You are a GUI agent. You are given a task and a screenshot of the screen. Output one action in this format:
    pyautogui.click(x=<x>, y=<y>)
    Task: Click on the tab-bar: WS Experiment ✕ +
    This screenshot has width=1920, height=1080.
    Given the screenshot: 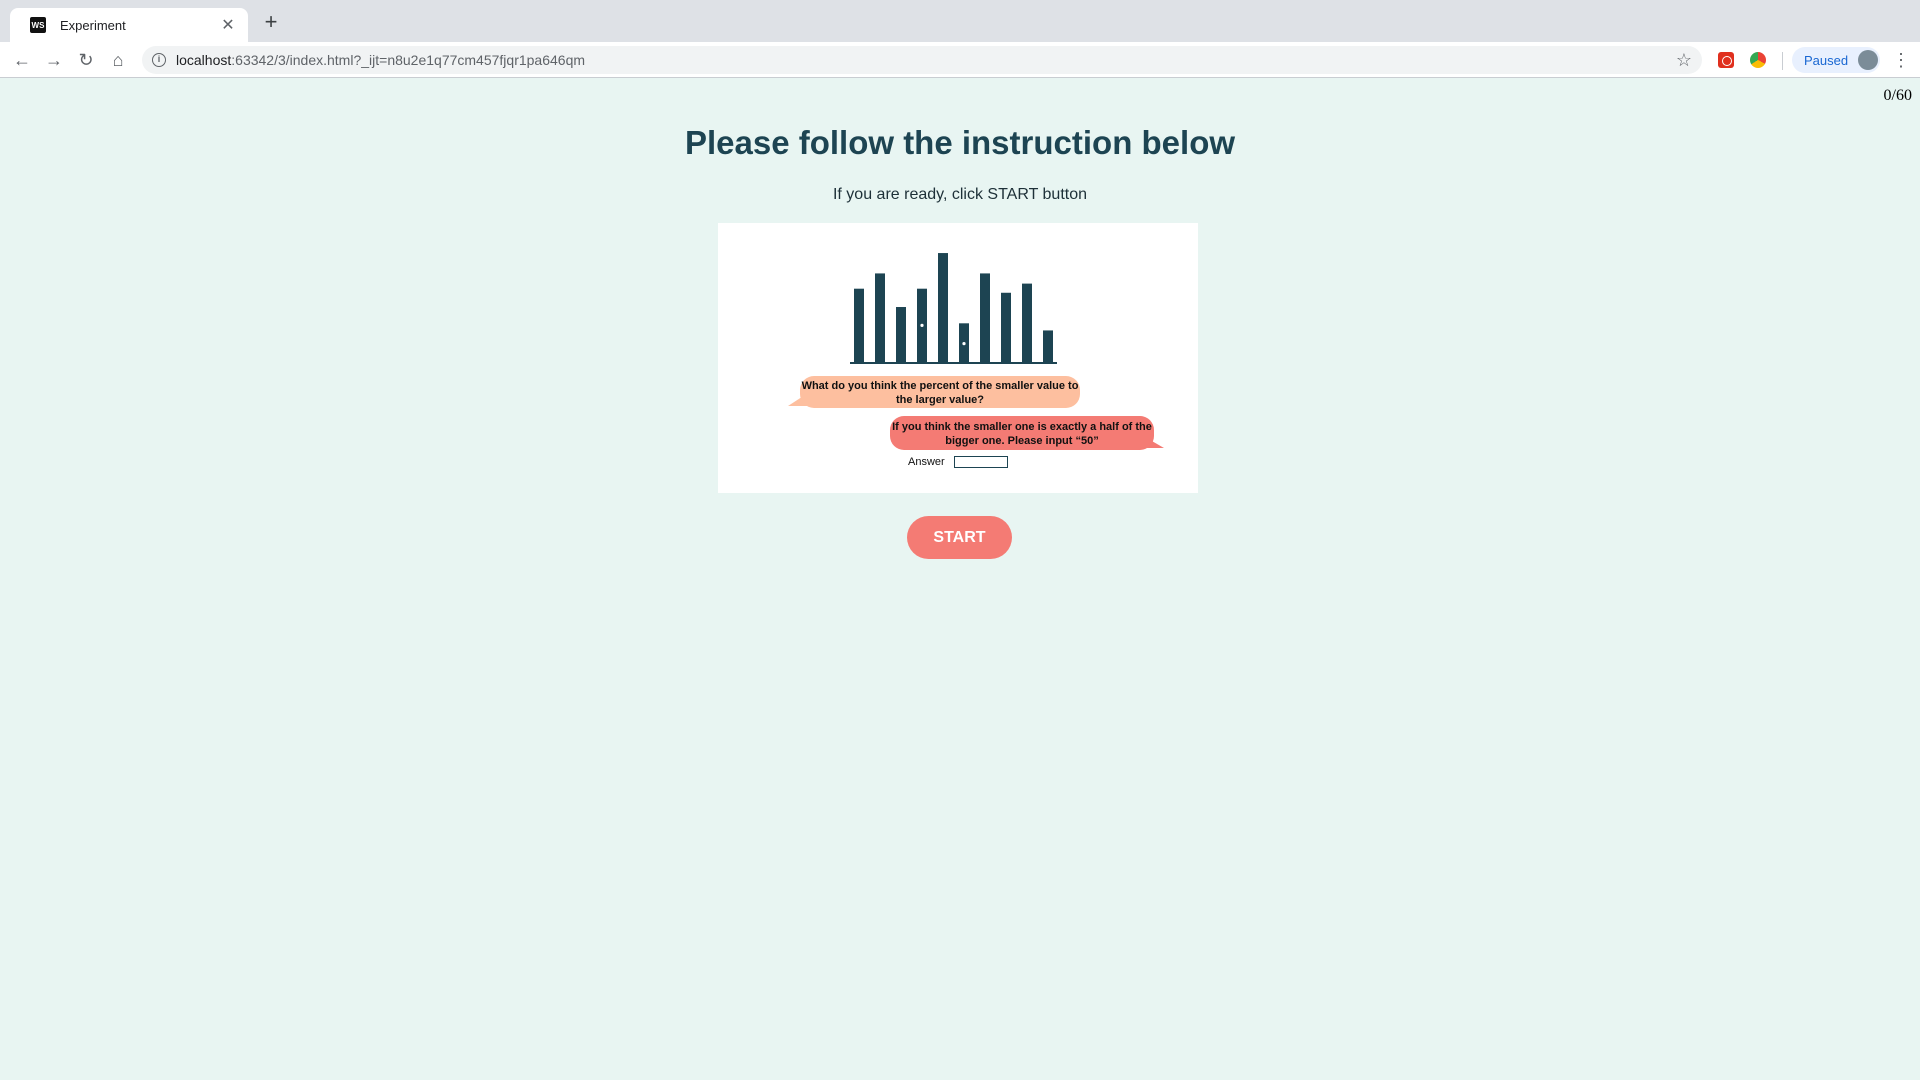 What is the action you would take?
    pyautogui.click(x=960, y=21)
    